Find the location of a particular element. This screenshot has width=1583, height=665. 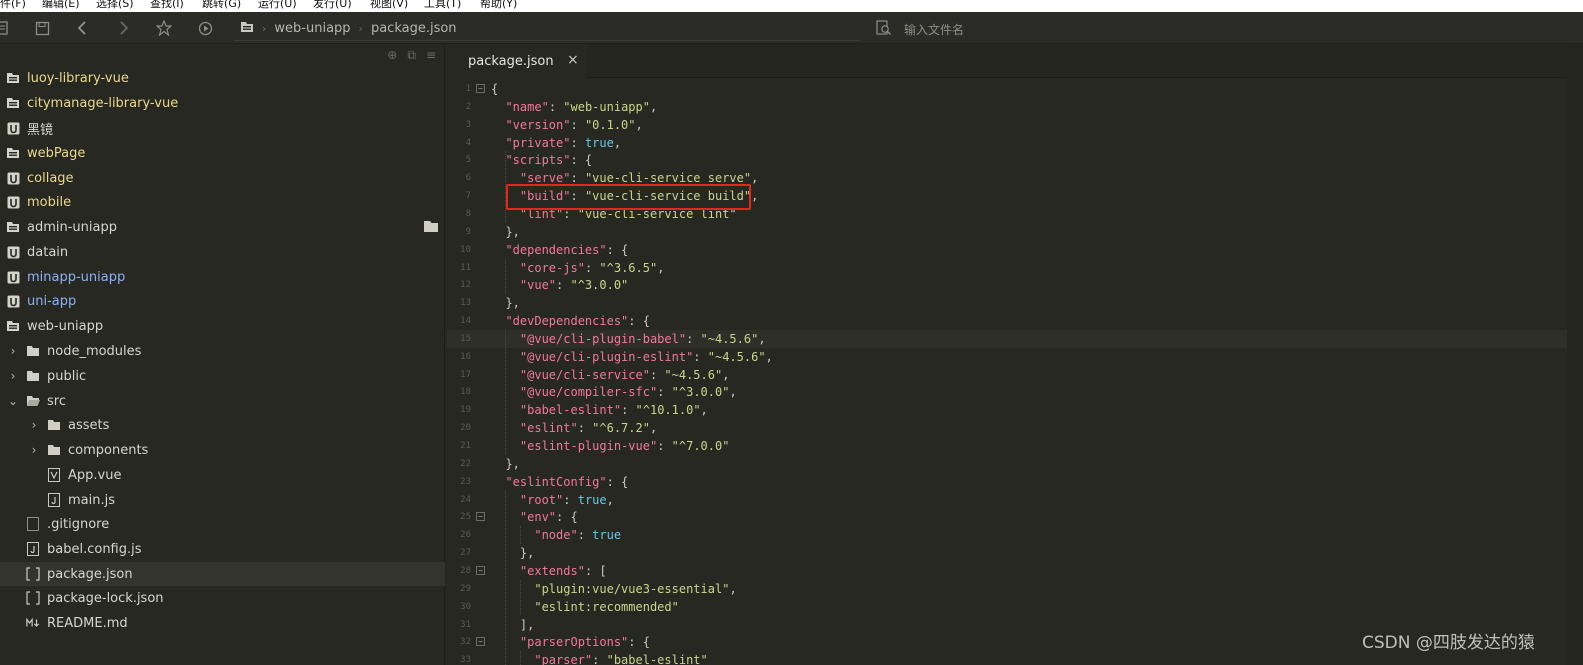

menu-item: 选择(S) is located at coordinates (115, 5).